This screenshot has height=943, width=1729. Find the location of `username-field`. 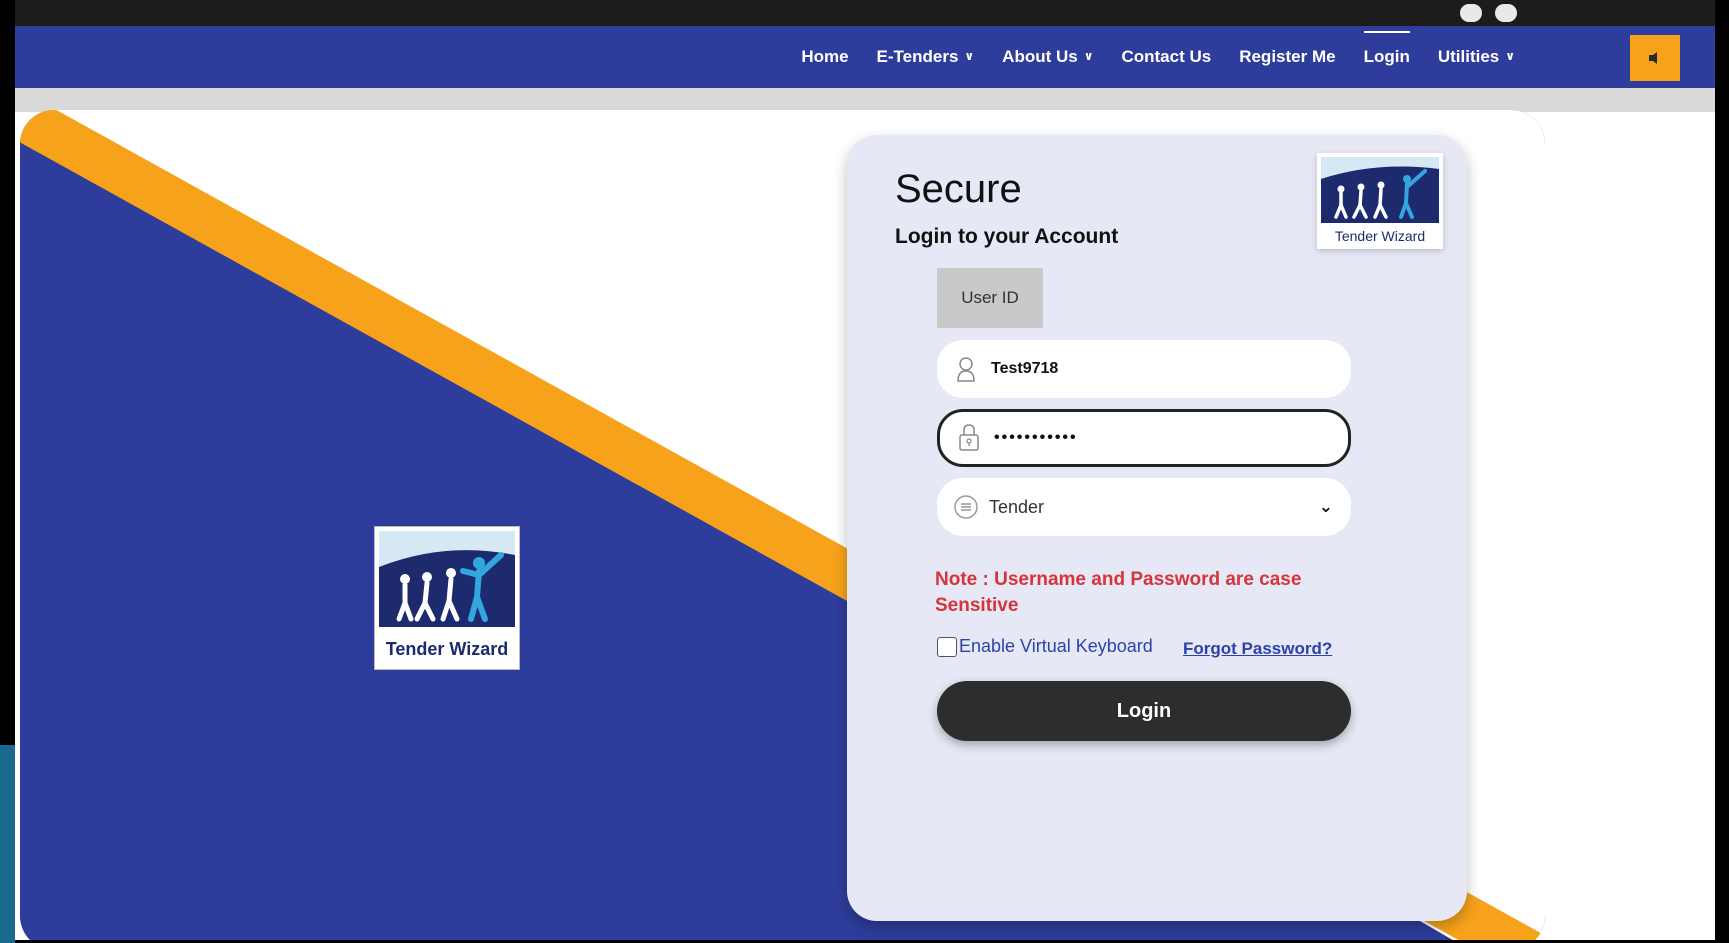

username-field is located at coordinates (1144, 369).